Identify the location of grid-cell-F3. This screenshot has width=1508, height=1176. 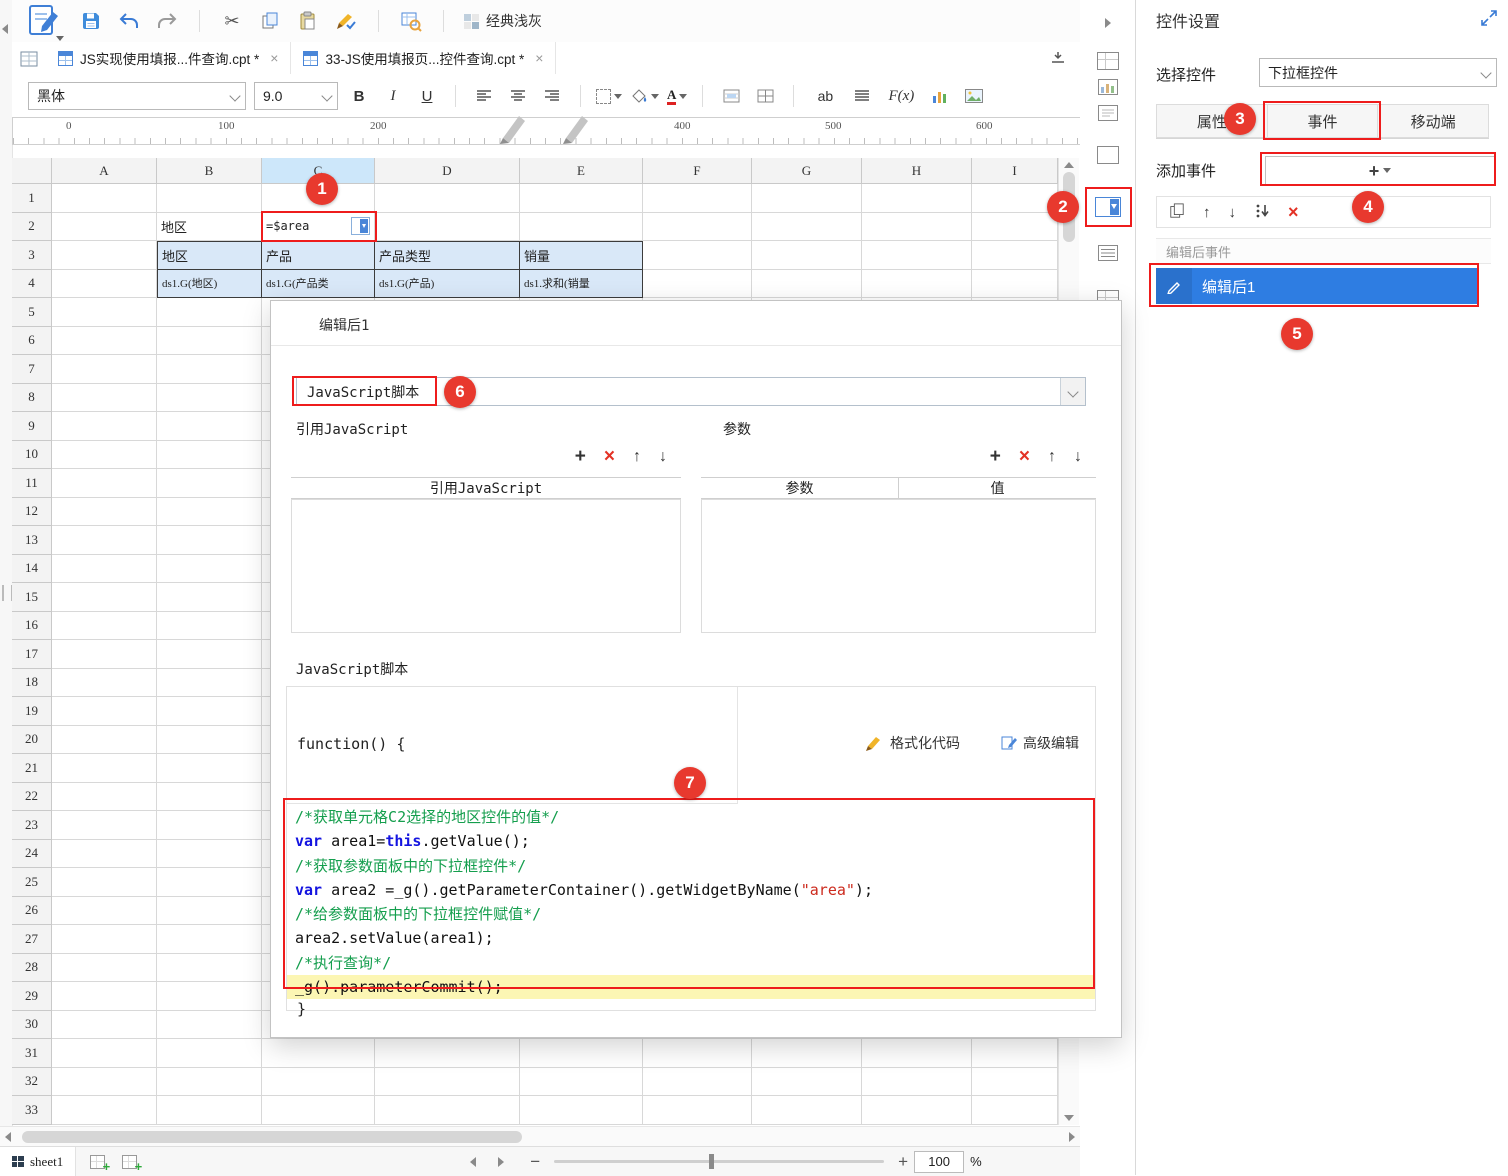
(697, 255).